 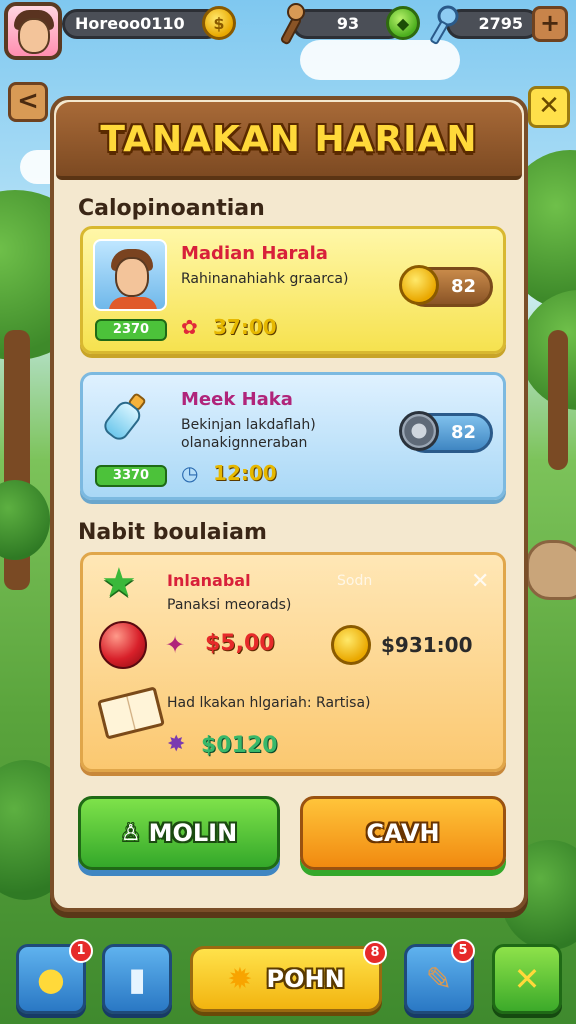 What do you see at coordinates (193, 833) in the screenshot?
I see `molin-button-label: MOLIN` at bounding box center [193, 833].